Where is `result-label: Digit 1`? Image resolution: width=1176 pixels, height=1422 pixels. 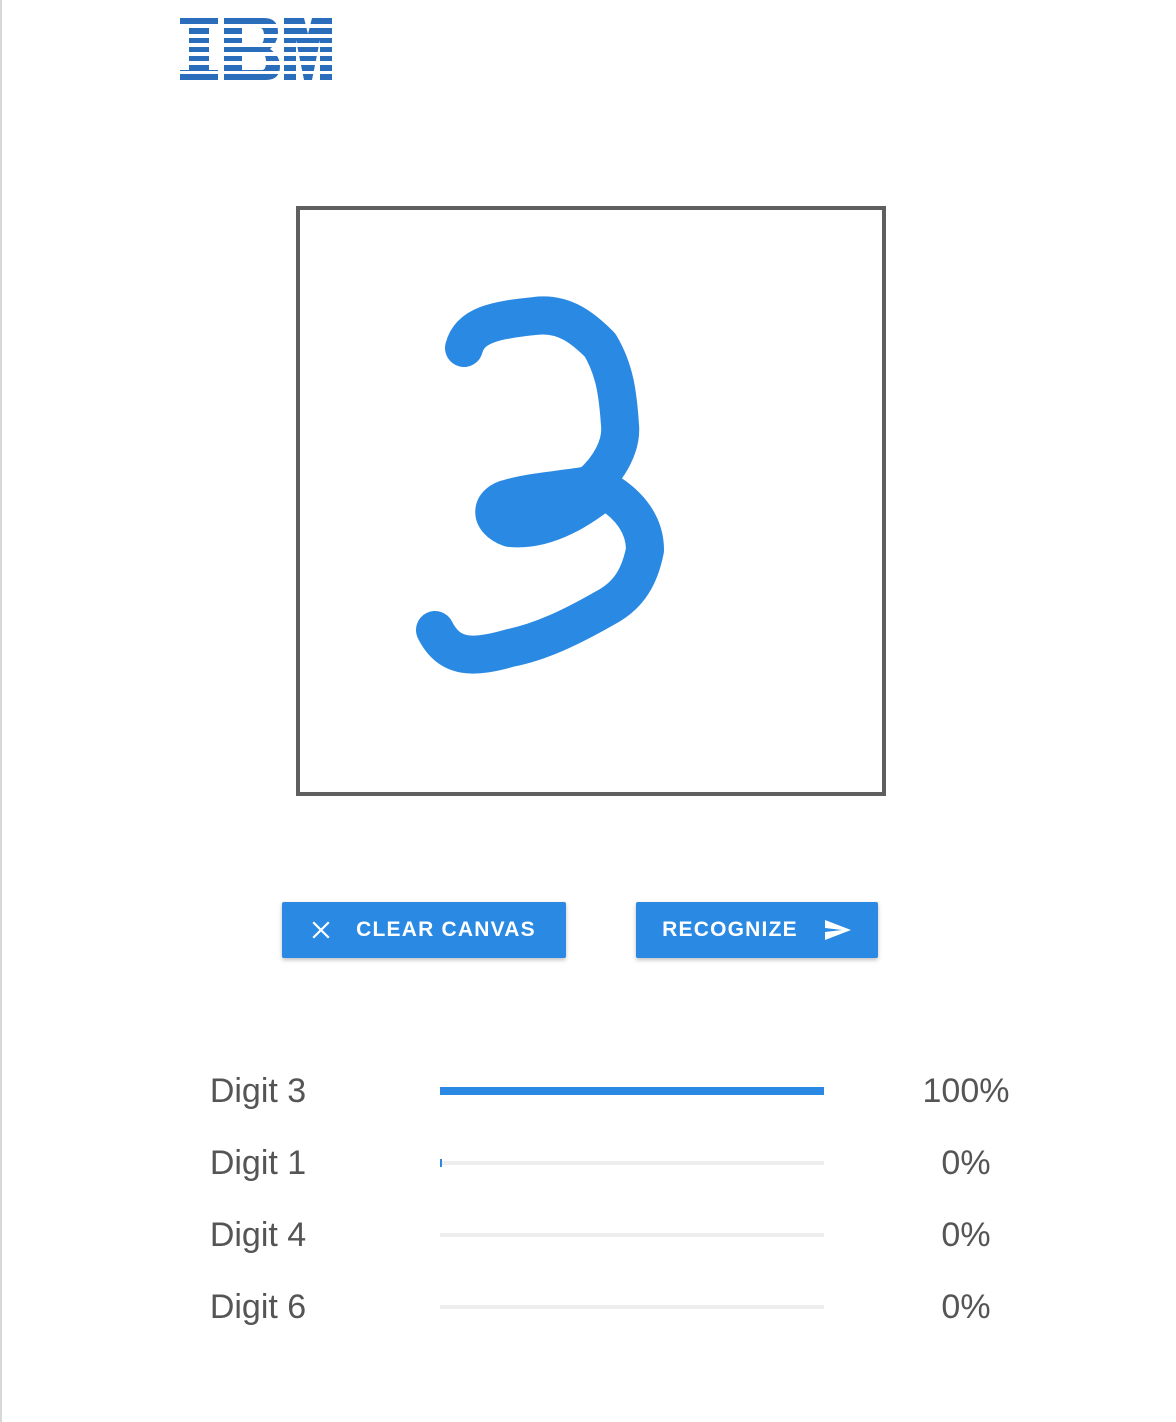
result-label: Digit 1 is located at coordinates (258, 1163).